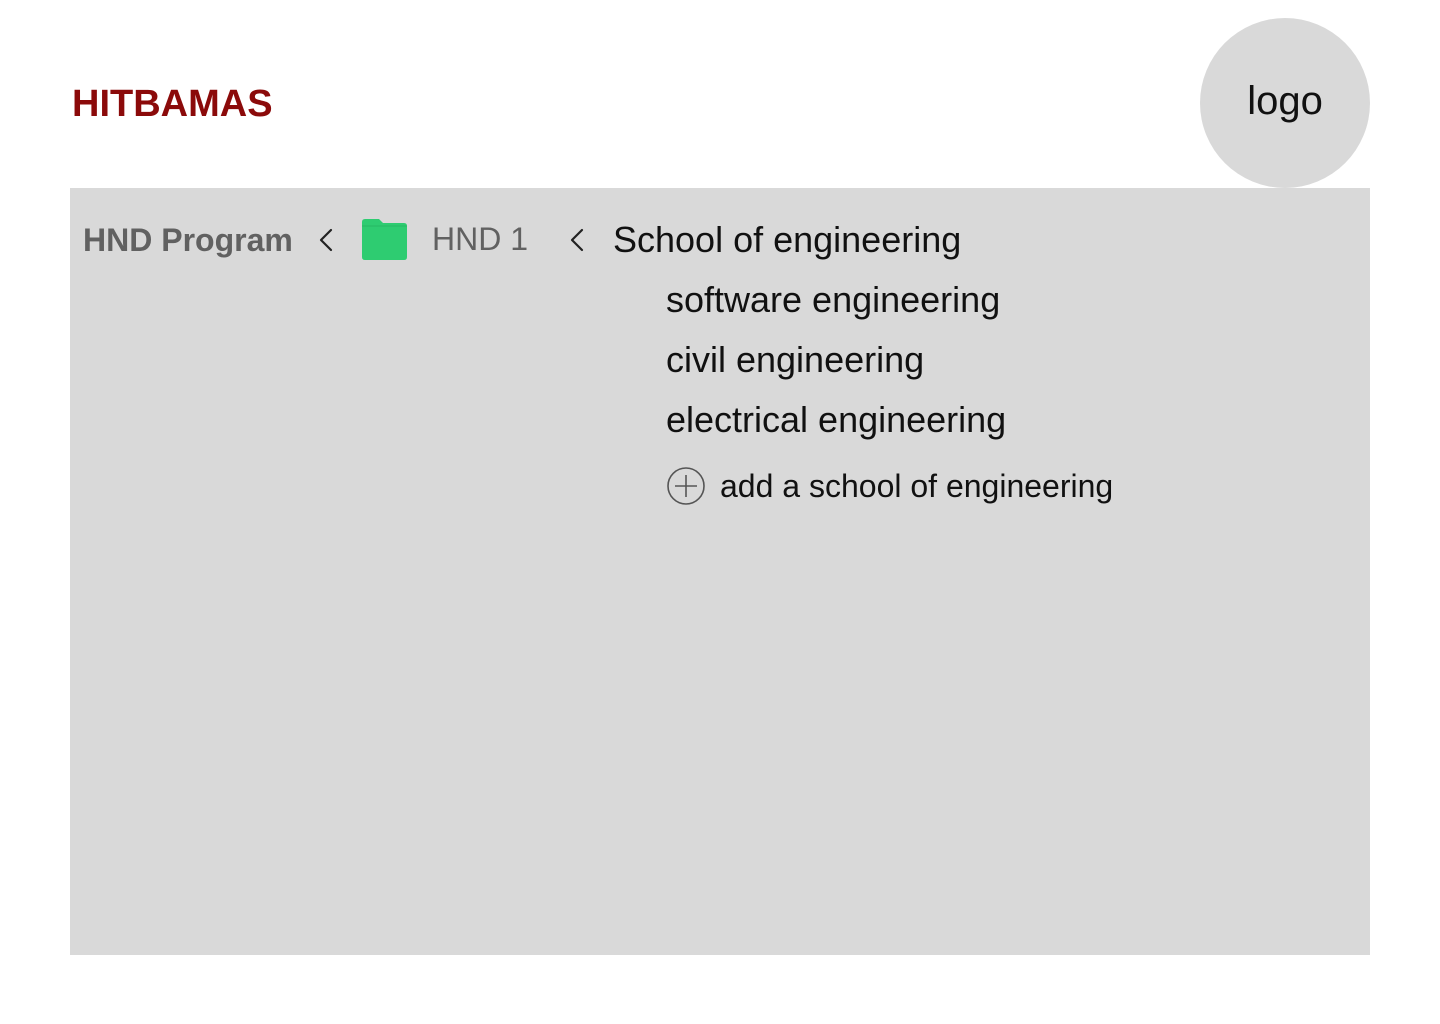  What do you see at coordinates (686, 486) in the screenshot?
I see `plus-circle-icon` at bounding box center [686, 486].